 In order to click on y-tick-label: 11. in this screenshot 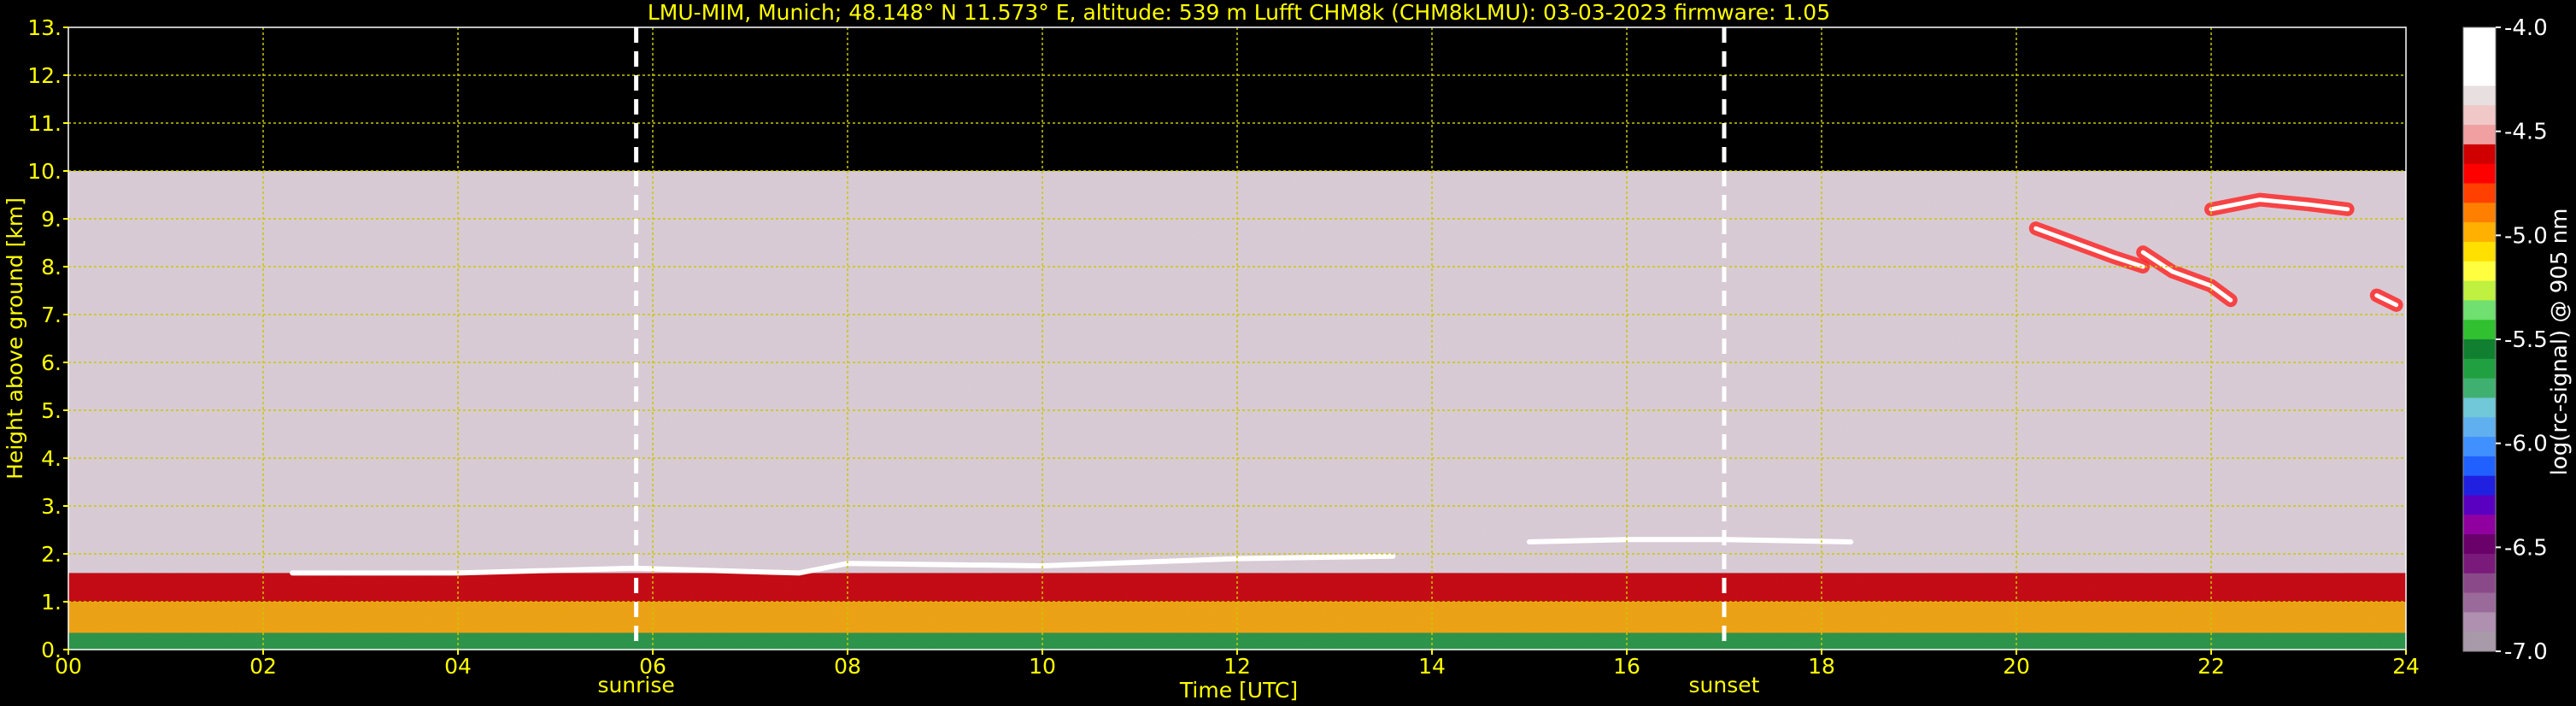, I will do `click(44, 123)`.